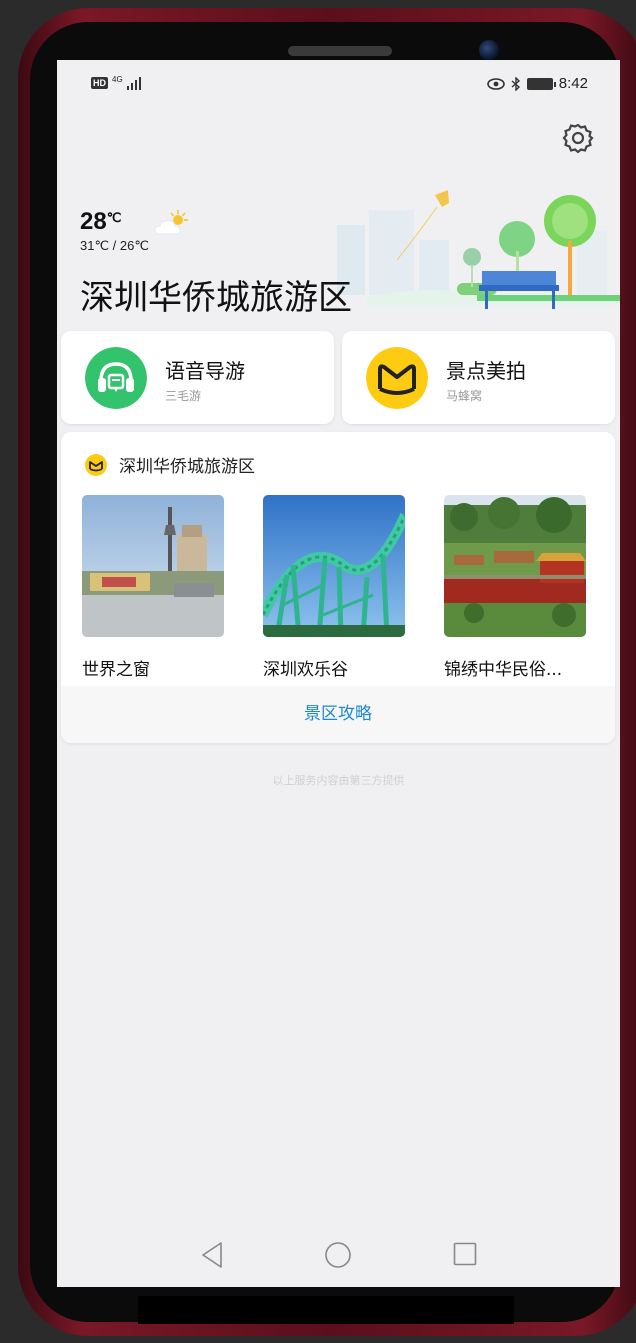  Describe the element at coordinates (171, 222) in the screenshot. I see `partly-cloudy-icon` at that location.